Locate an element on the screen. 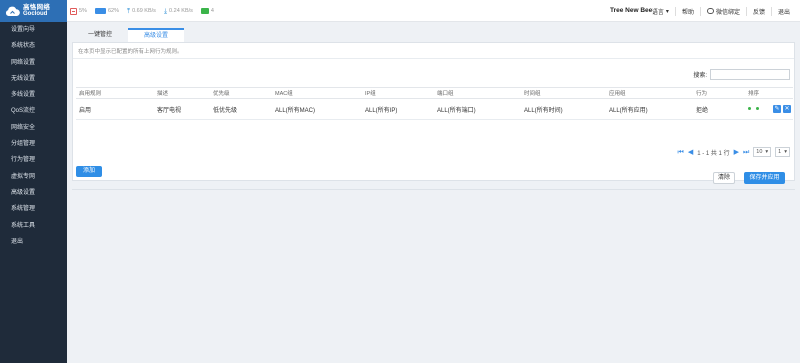  col-header-action: 行为 is located at coordinates (719, 93).